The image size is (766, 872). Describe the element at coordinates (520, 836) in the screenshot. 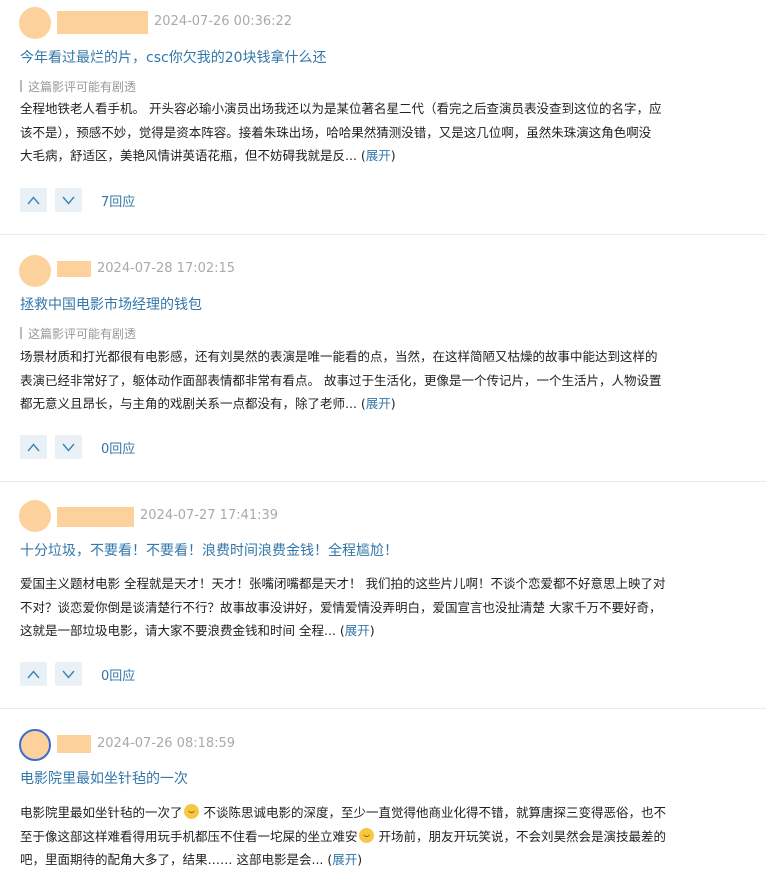

I see `body-text: 开场前，朋友开玩笑说，不会刘昊然会是演技最差的` at that location.